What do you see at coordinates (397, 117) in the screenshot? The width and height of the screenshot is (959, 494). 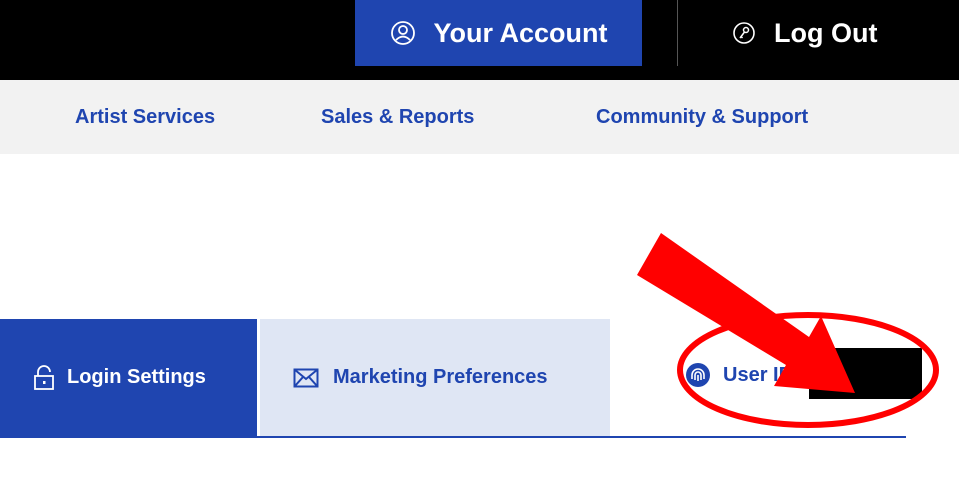 I see `nav-item-sales-reports: Sales & Reports` at bounding box center [397, 117].